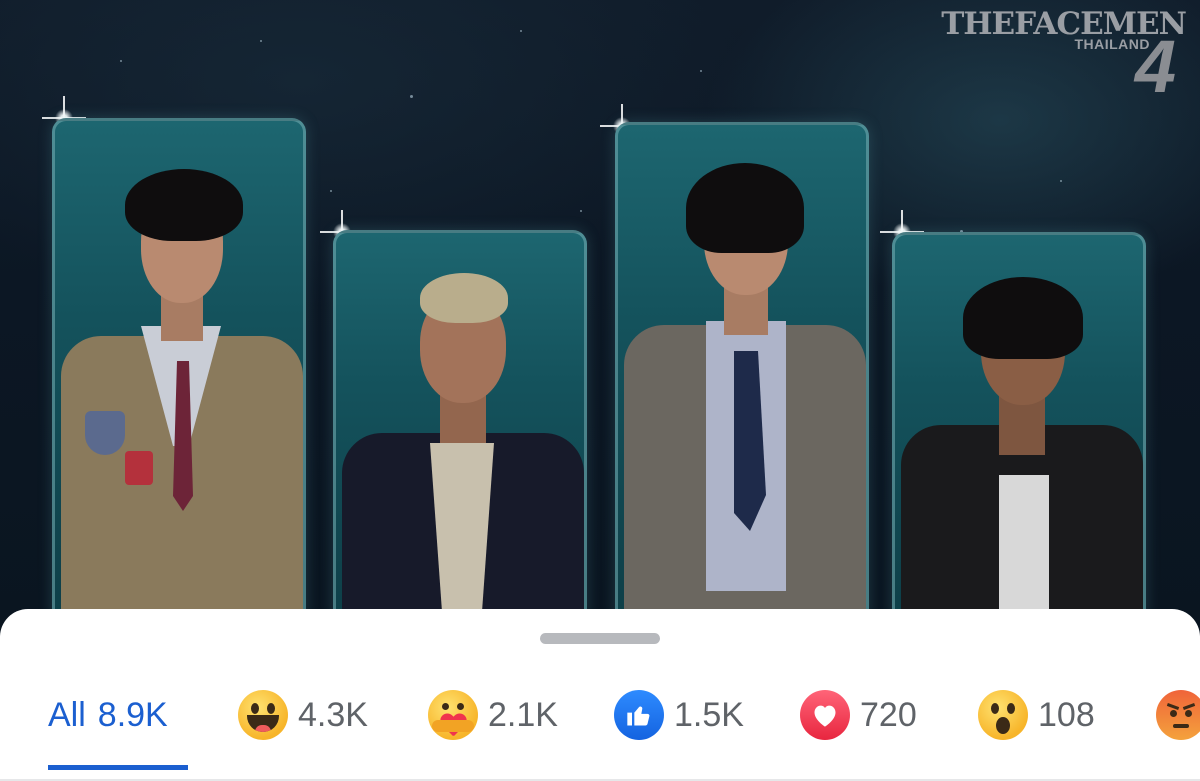 The height and width of the screenshot is (781, 1200). What do you see at coordinates (888, 714) in the screenshot?
I see `tab-love-count: 720` at bounding box center [888, 714].